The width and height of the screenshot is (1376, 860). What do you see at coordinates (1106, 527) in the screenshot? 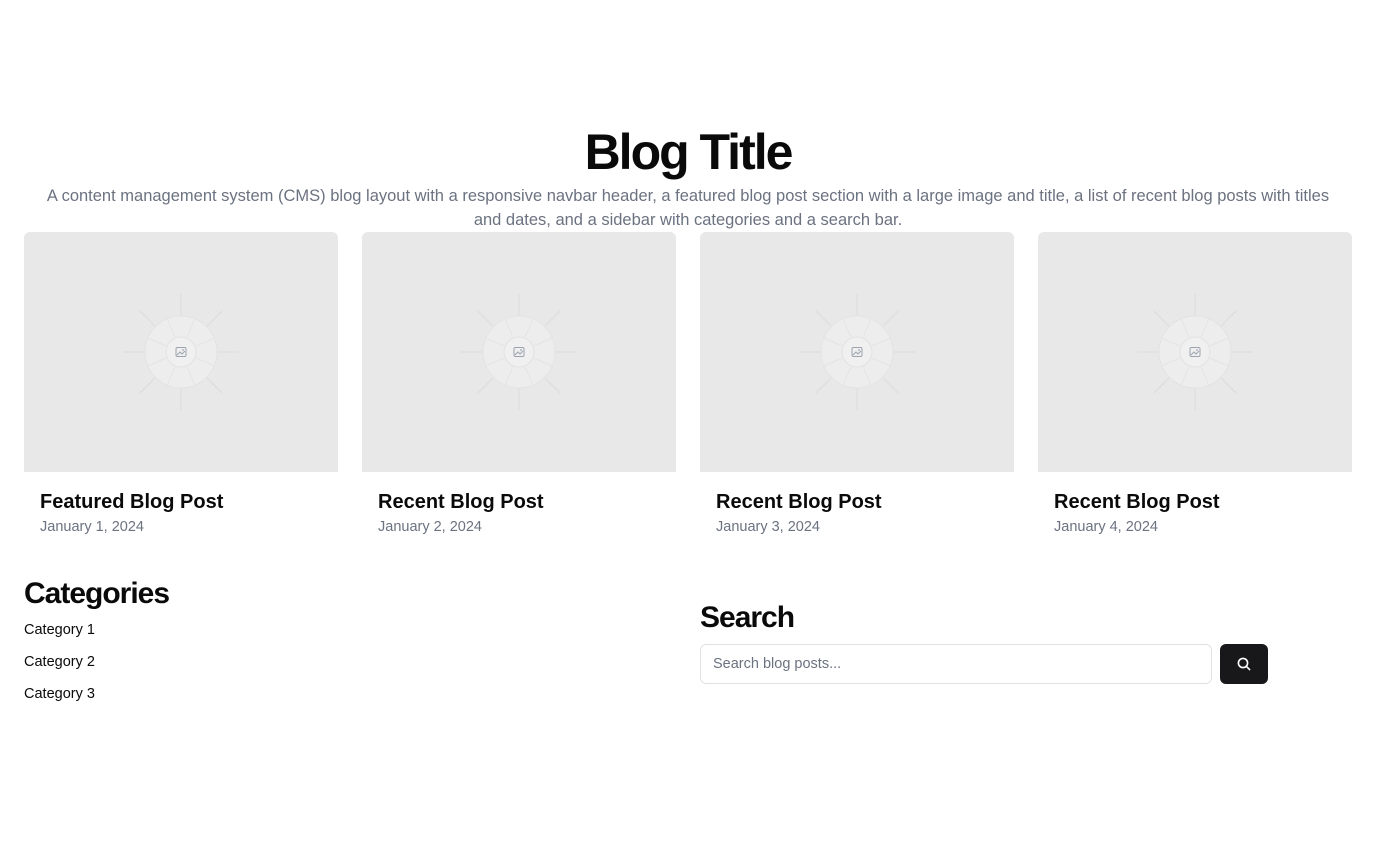
I see `post-date: January 4, 2024` at bounding box center [1106, 527].